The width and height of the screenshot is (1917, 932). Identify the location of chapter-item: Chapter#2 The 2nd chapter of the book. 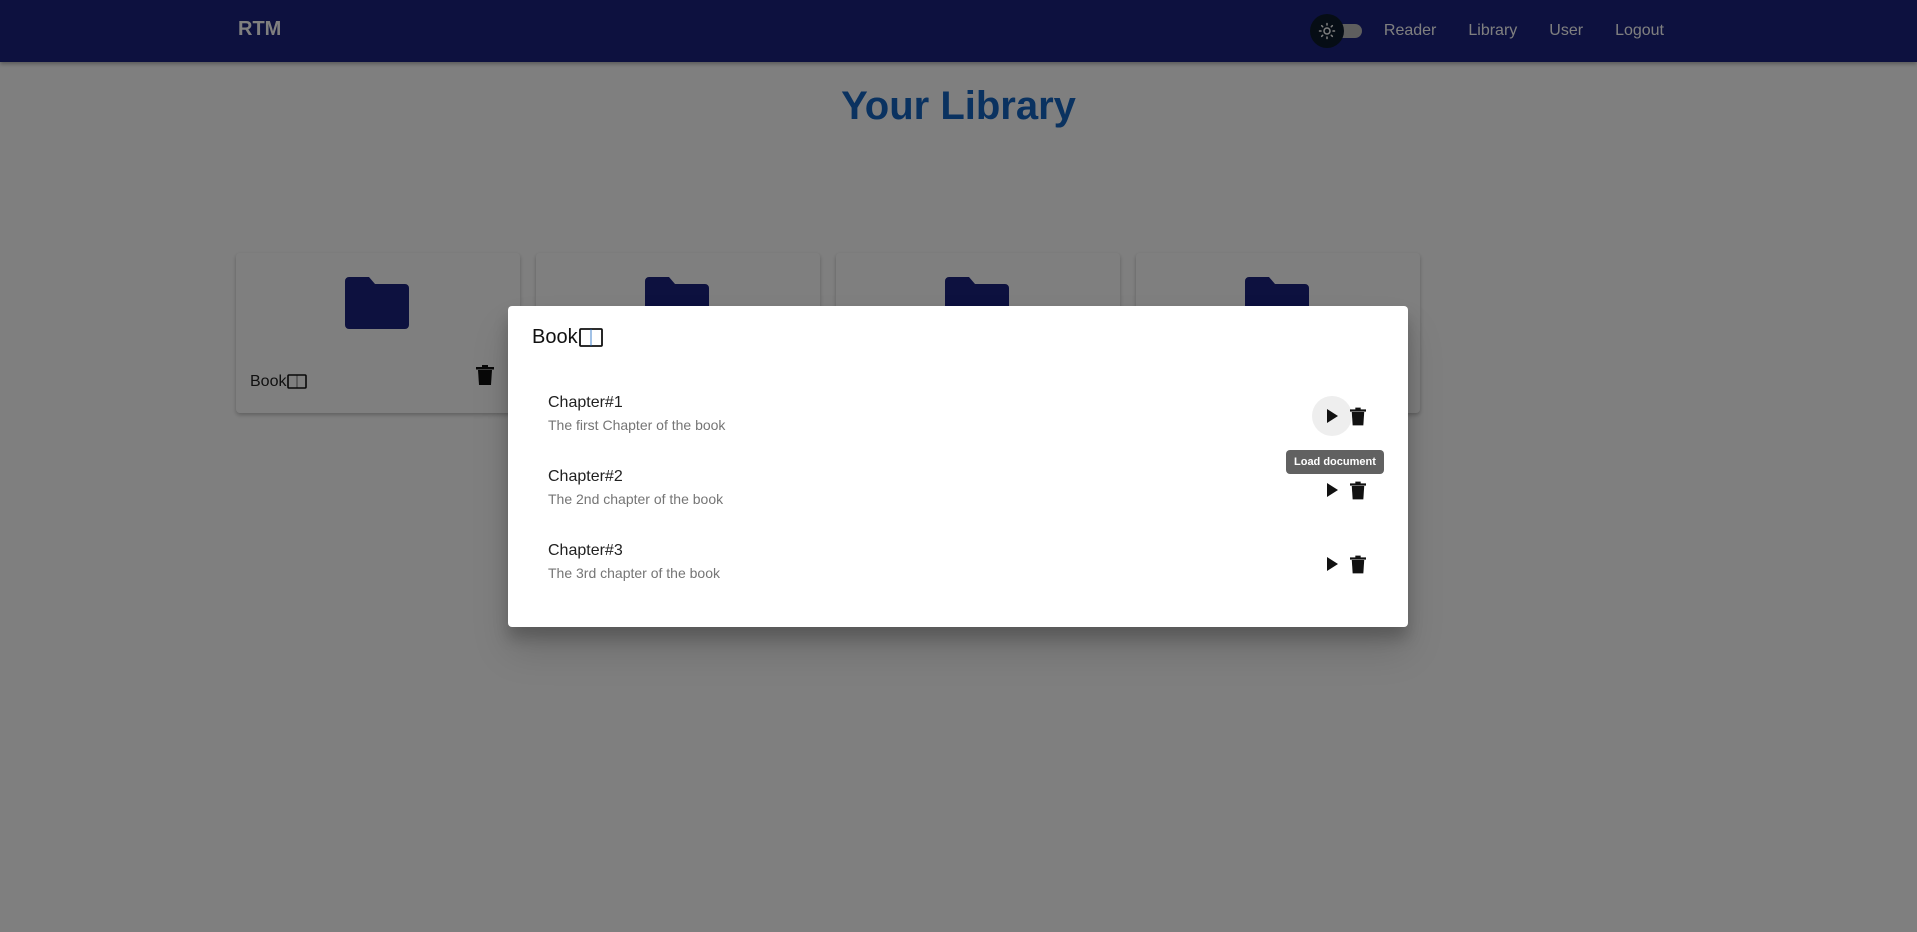
(958, 498).